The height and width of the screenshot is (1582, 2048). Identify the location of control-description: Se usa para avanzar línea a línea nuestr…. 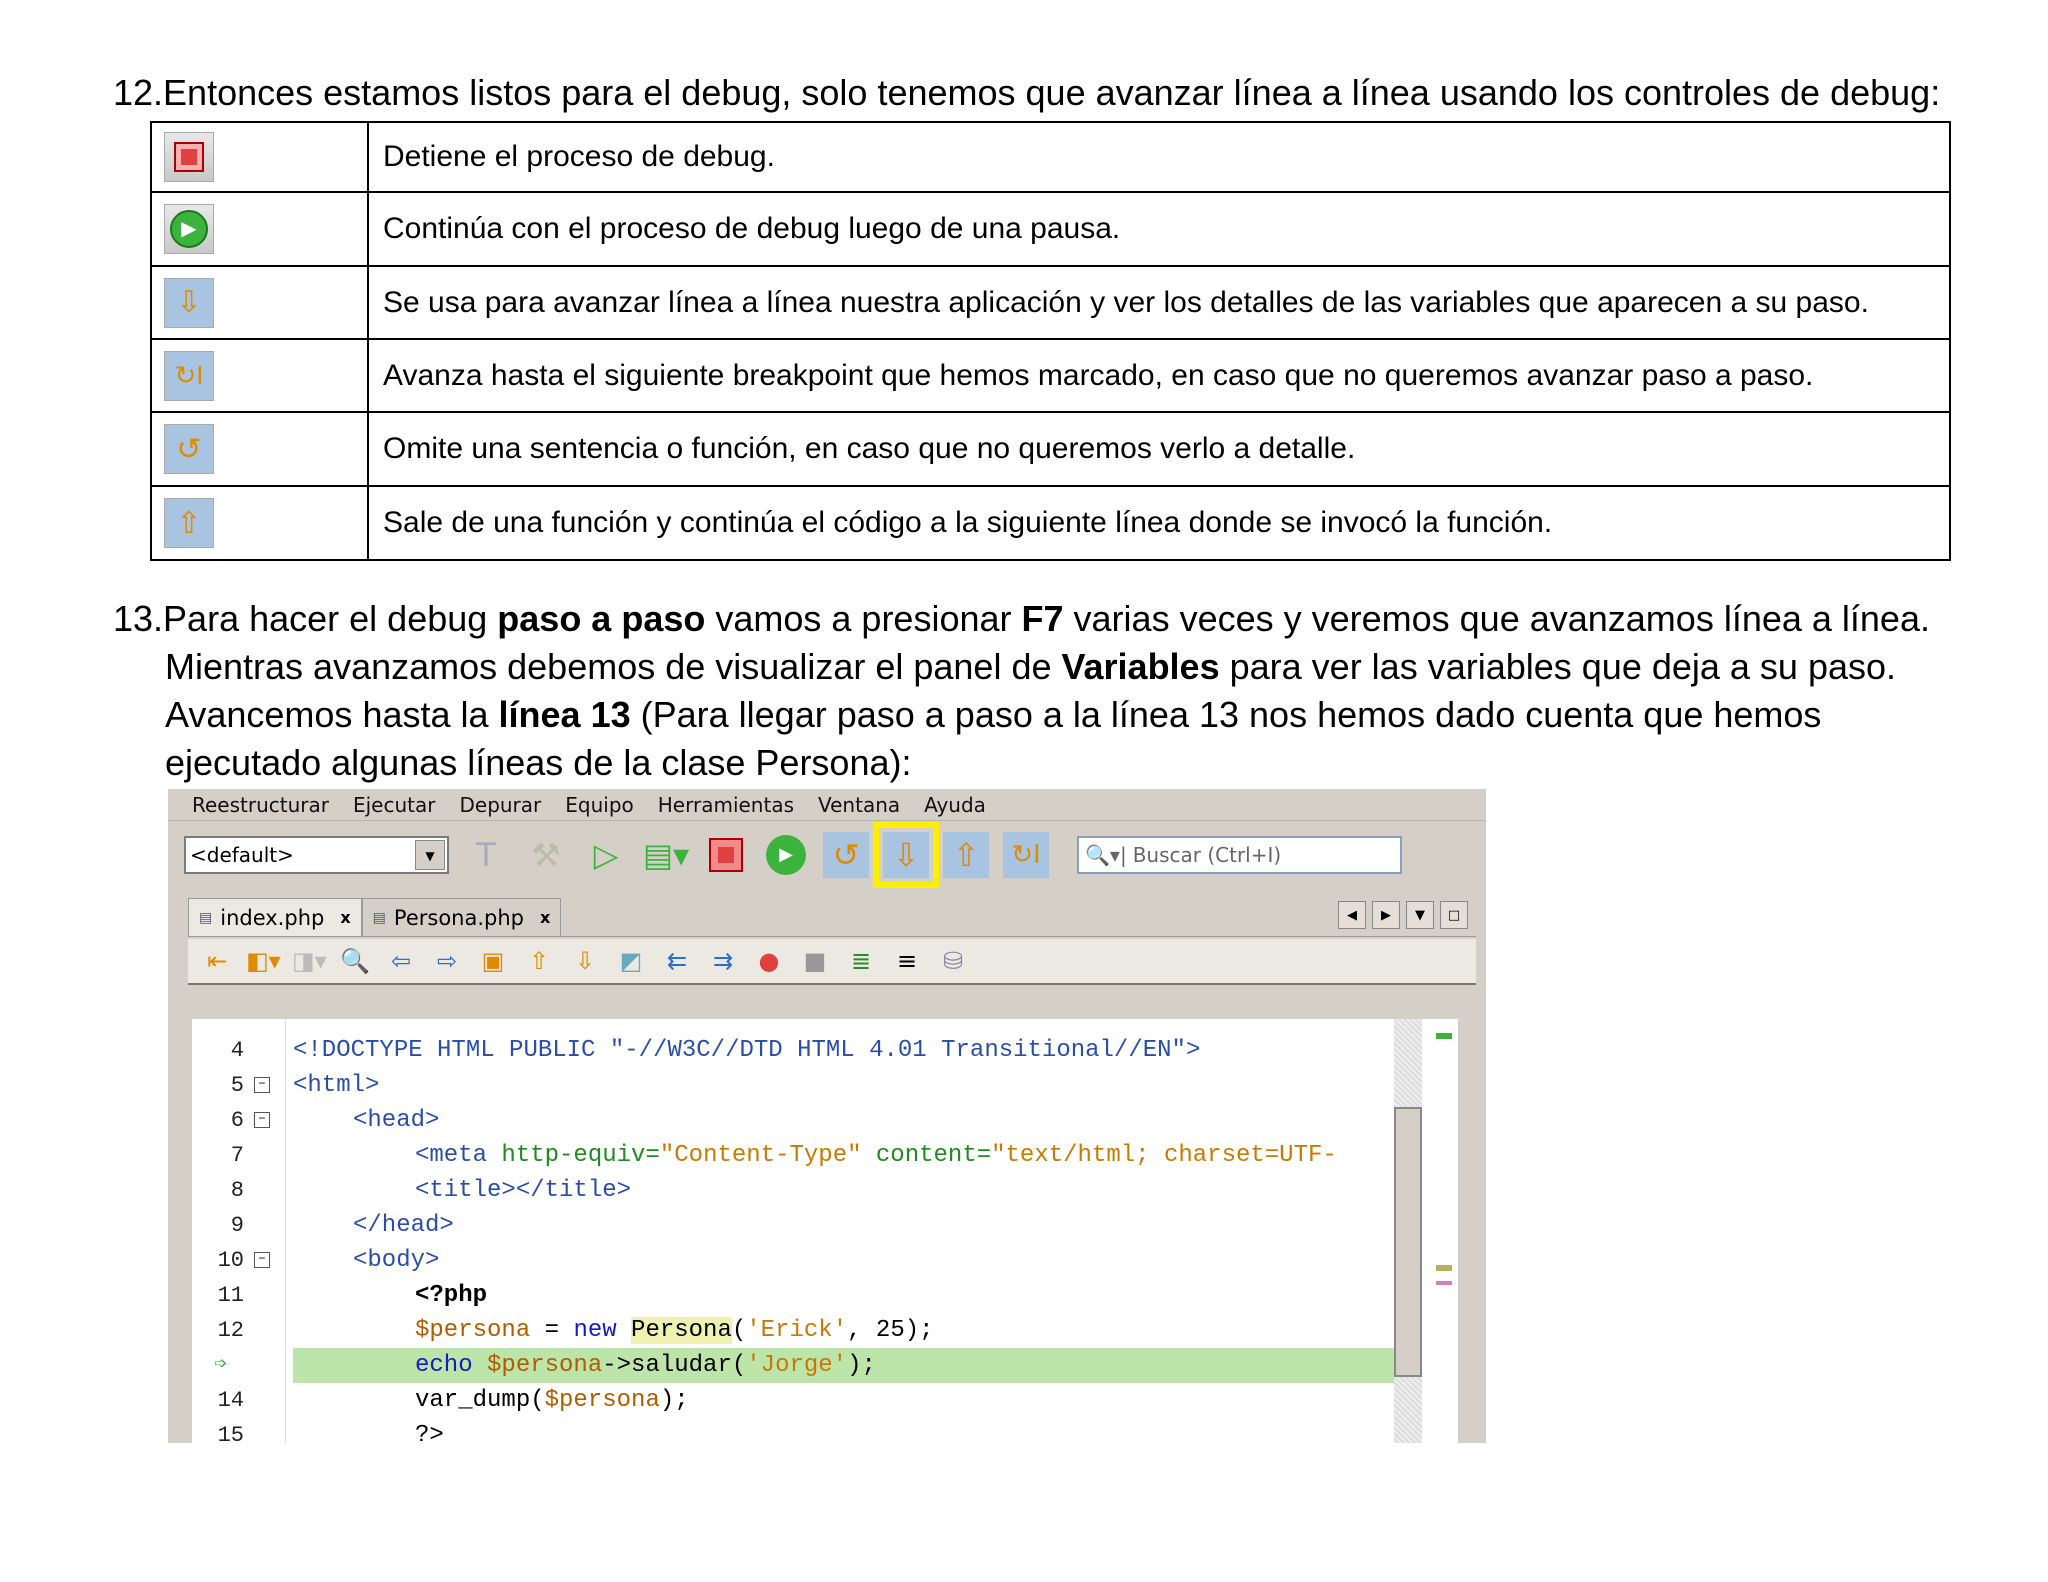
(1159, 302).